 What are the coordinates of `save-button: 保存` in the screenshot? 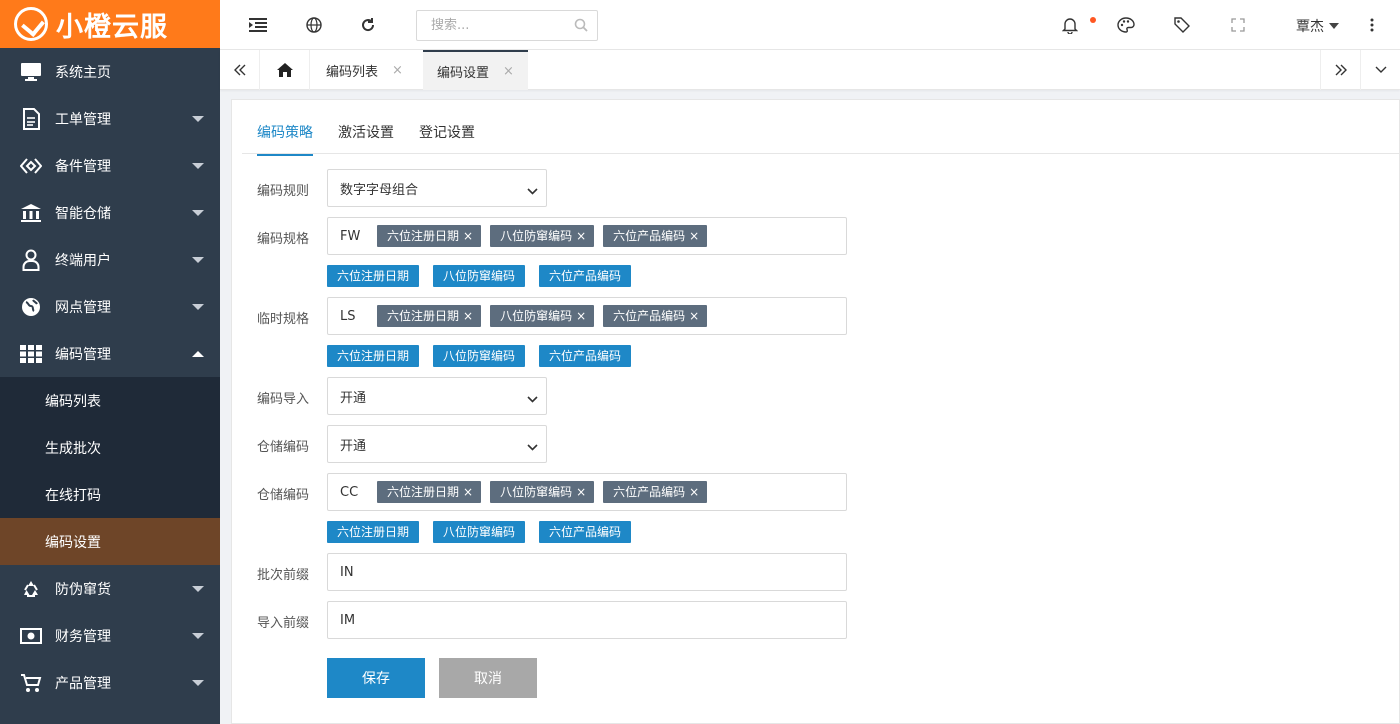 It's located at (376, 678).